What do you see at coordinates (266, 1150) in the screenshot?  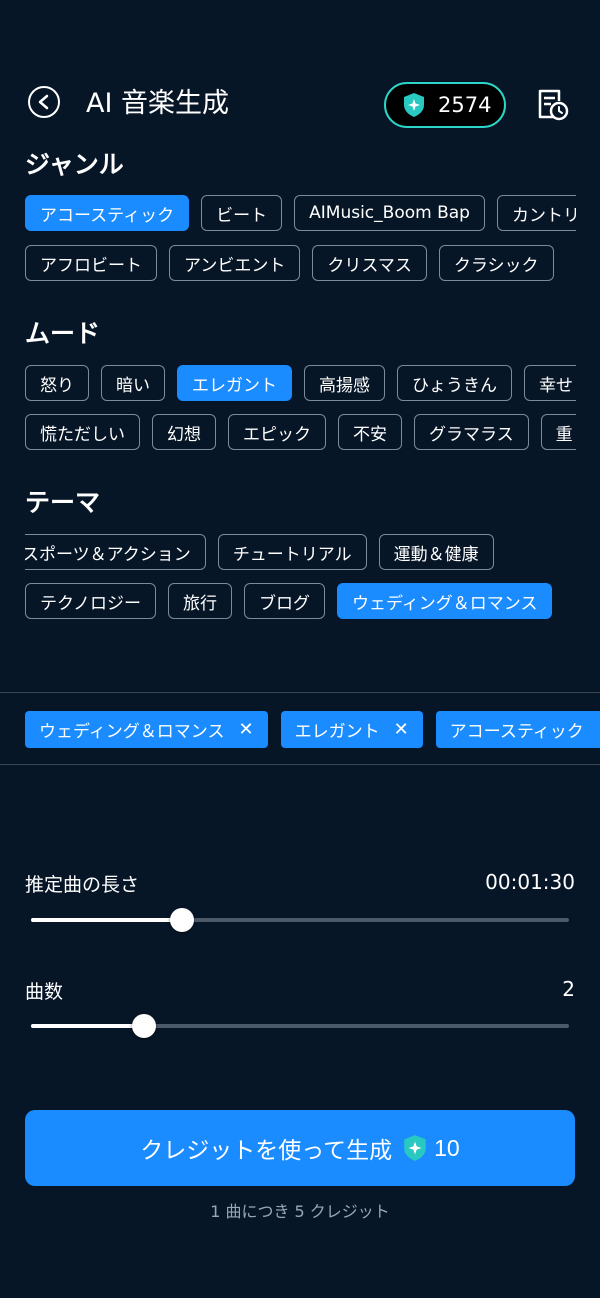 I see `generate-button-label: クレジットを使って生成` at bounding box center [266, 1150].